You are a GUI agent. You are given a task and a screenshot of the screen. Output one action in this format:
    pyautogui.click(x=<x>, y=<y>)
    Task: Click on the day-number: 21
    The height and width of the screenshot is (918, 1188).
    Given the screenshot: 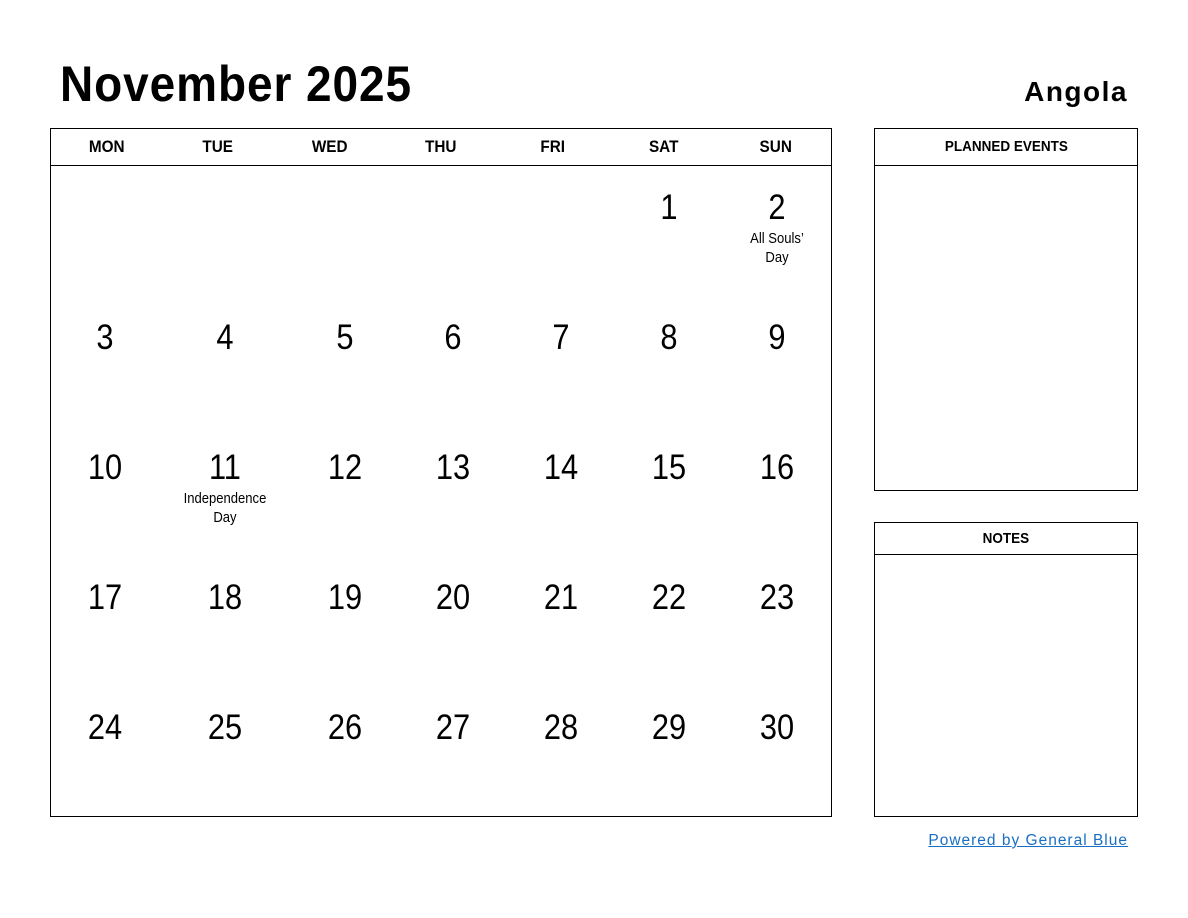 What is the action you would take?
    pyautogui.click(x=561, y=597)
    